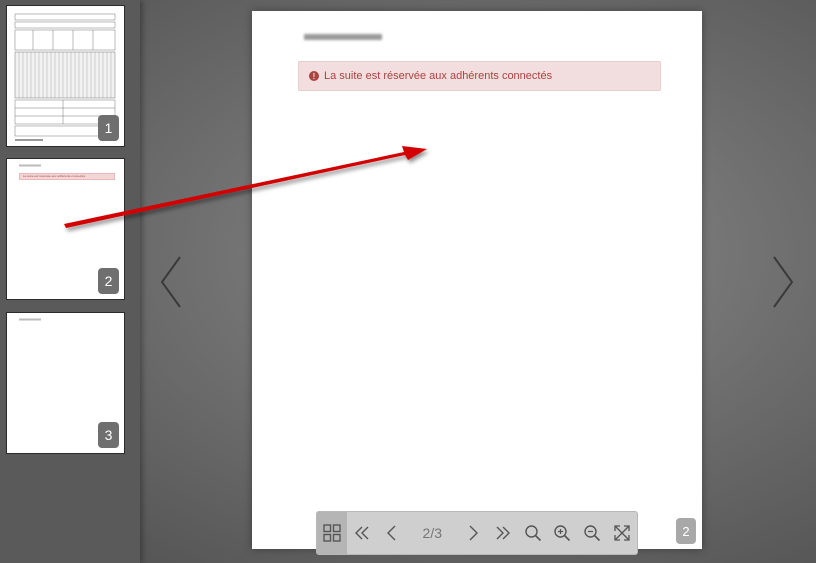 Image resolution: width=816 pixels, height=563 pixels. What do you see at coordinates (65, 383) in the screenshot?
I see `thumbnail-page-3: 3` at bounding box center [65, 383].